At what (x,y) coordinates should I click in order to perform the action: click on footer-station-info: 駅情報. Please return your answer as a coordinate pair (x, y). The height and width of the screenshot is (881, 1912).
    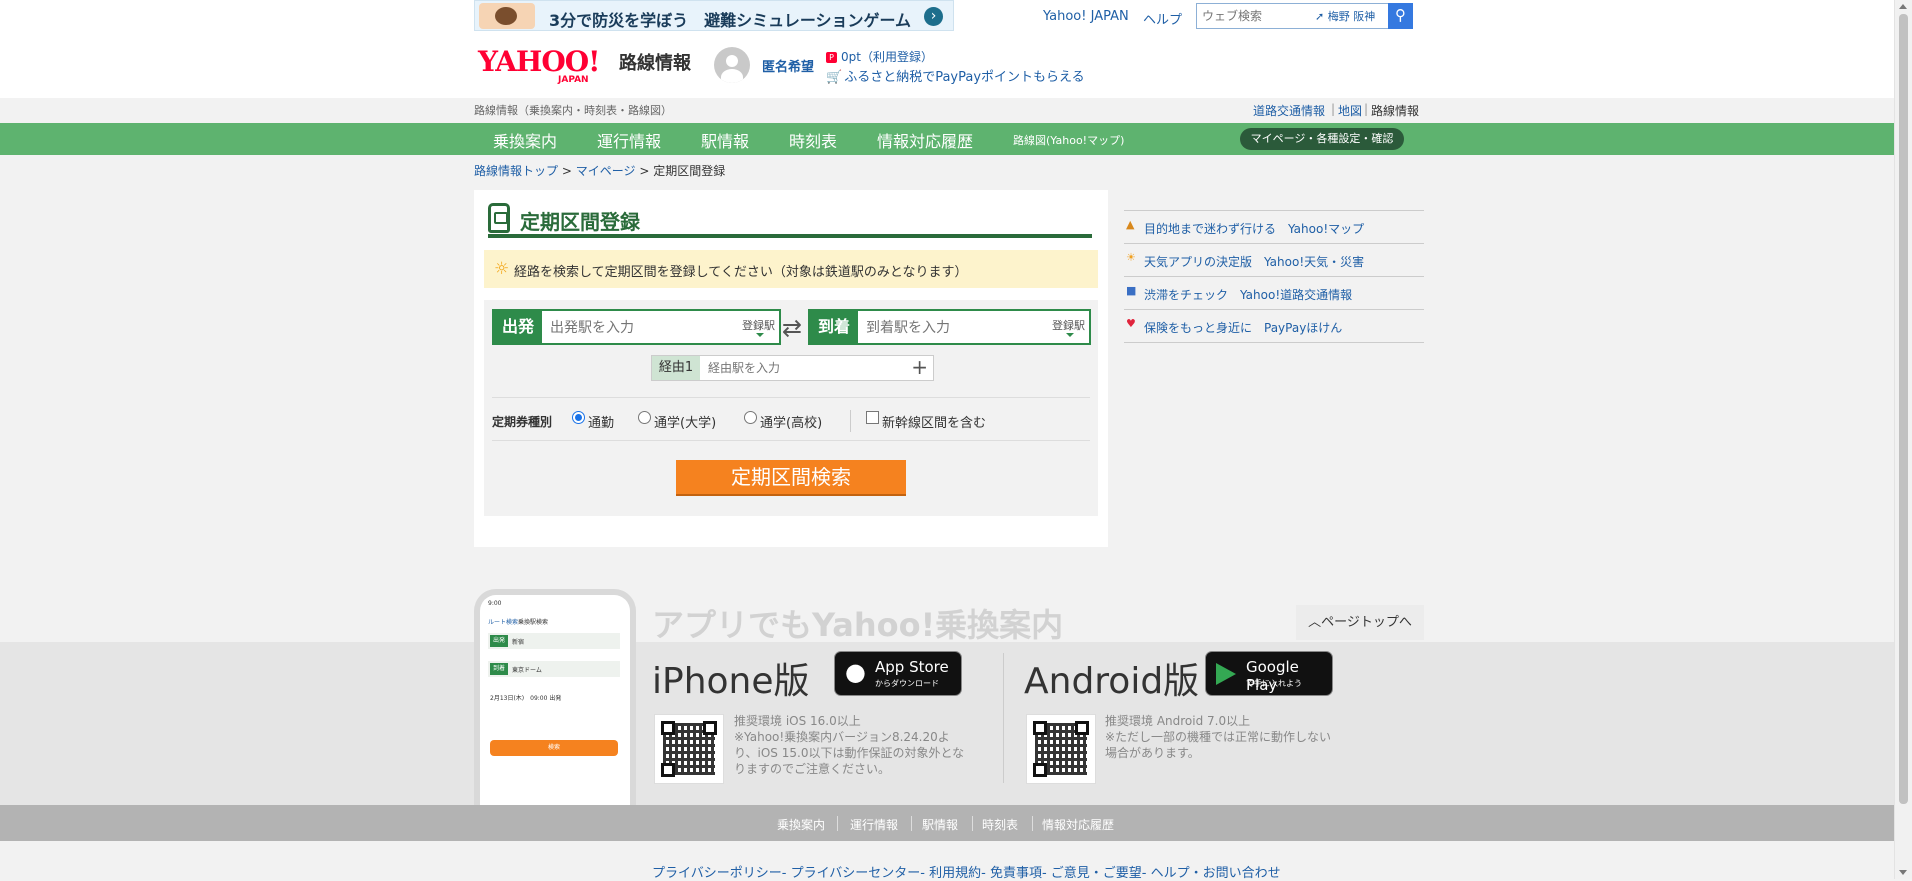
    Looking at the image, I should click on (940, 824).